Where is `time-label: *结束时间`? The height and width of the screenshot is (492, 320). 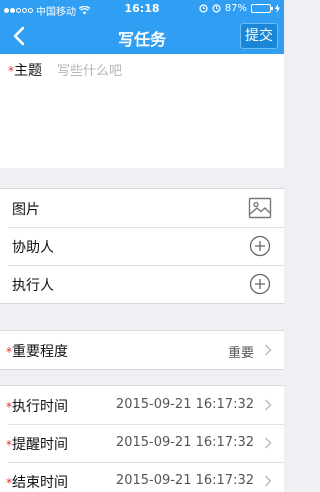 time-label: *结束时间 is located at coordinates (37, 482).